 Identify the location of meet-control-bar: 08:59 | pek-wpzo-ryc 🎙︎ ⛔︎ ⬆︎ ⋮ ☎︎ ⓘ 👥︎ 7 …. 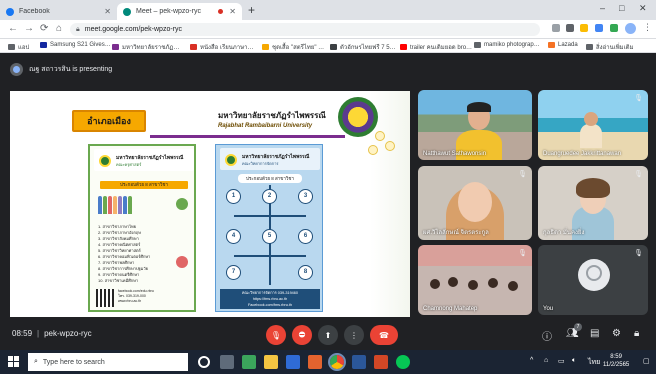
(328, 335).